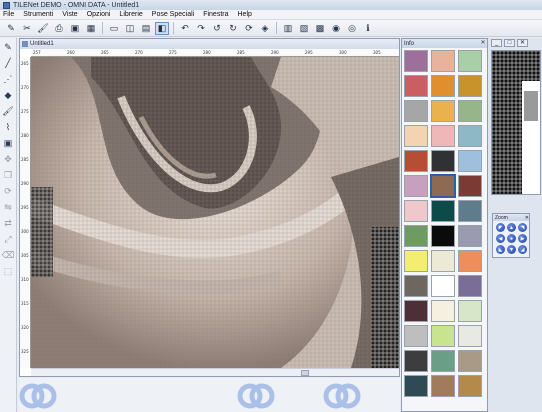 The image size is (542, 412). I want to click on overview-preview, so click(516, 122).